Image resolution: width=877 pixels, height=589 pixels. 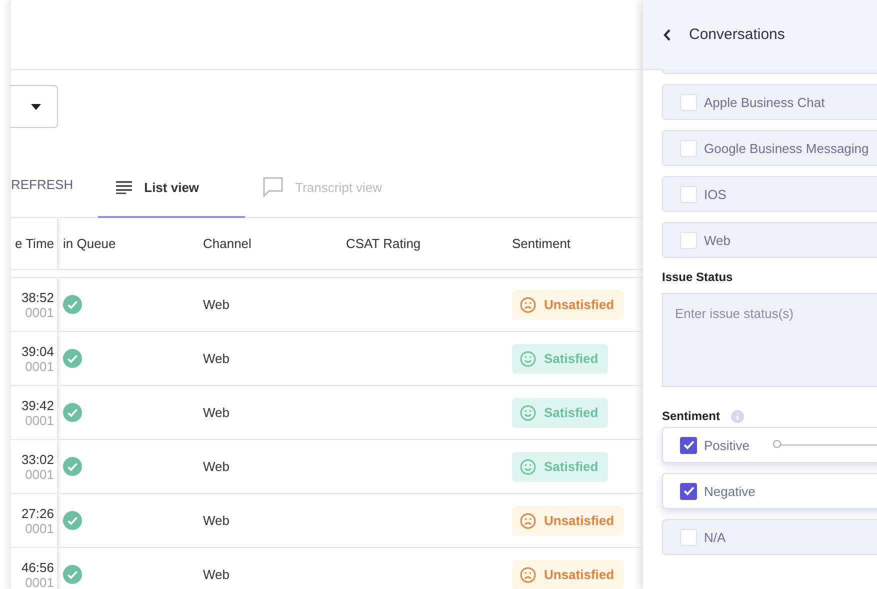 I want to click on time-text: 27:26, so click(x=37, y=513).